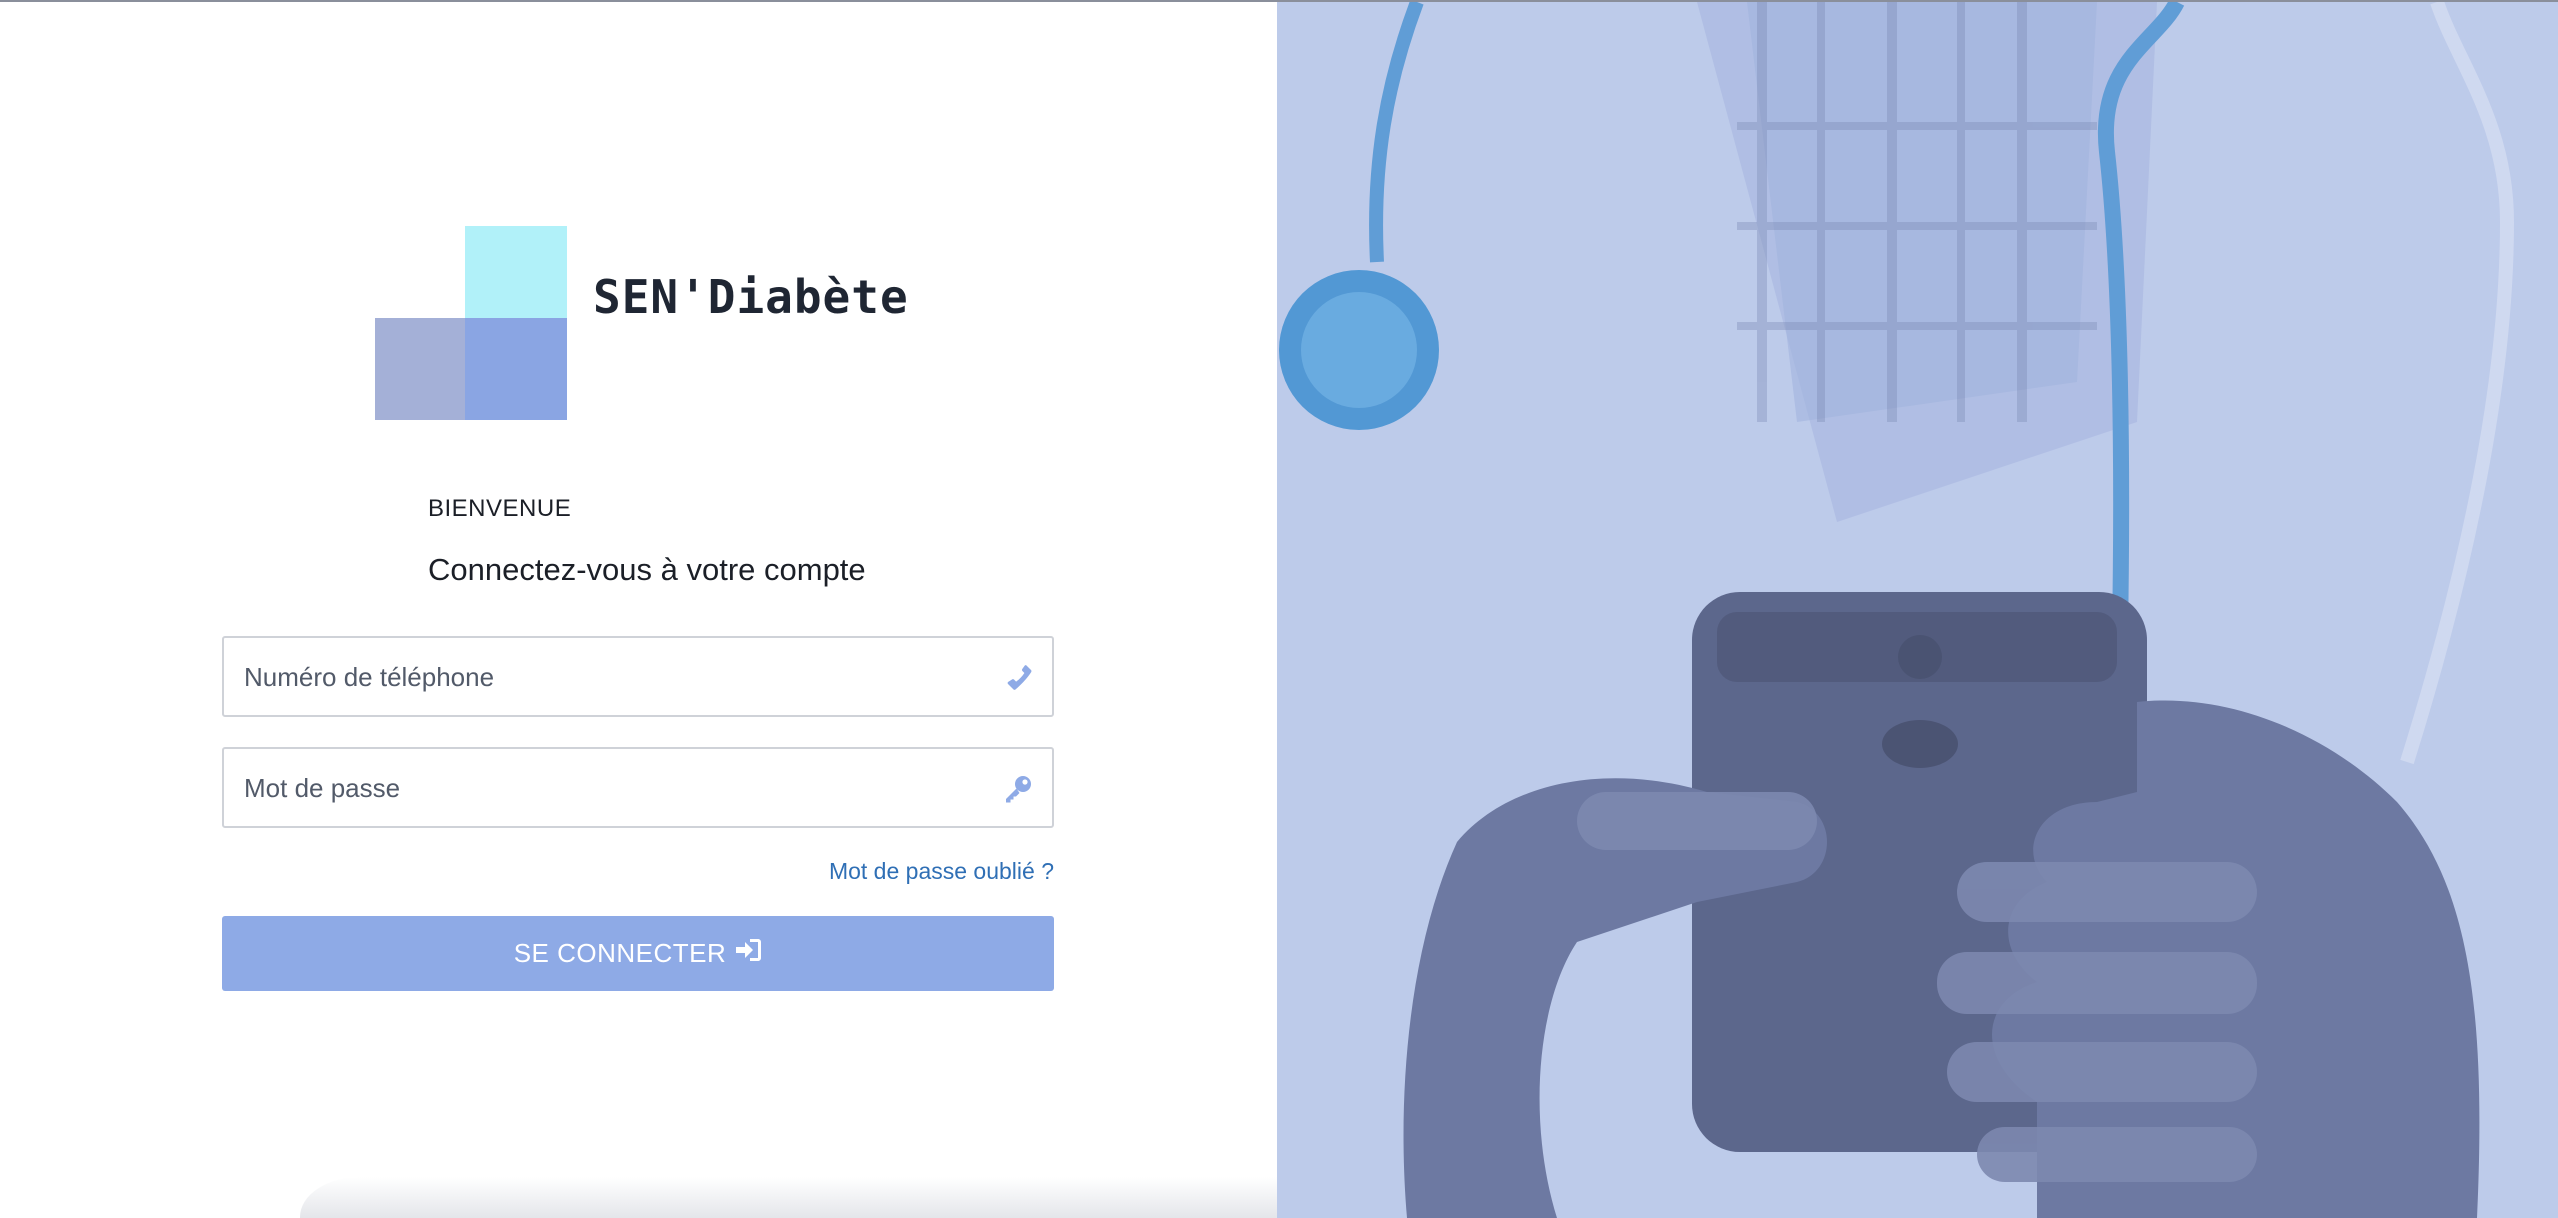 This screenshot has height=1218, width=2558. What do you see at coordinates (420, 369) in the screenshot?
I see `logo-square-left` at bounding box center [420, 369].